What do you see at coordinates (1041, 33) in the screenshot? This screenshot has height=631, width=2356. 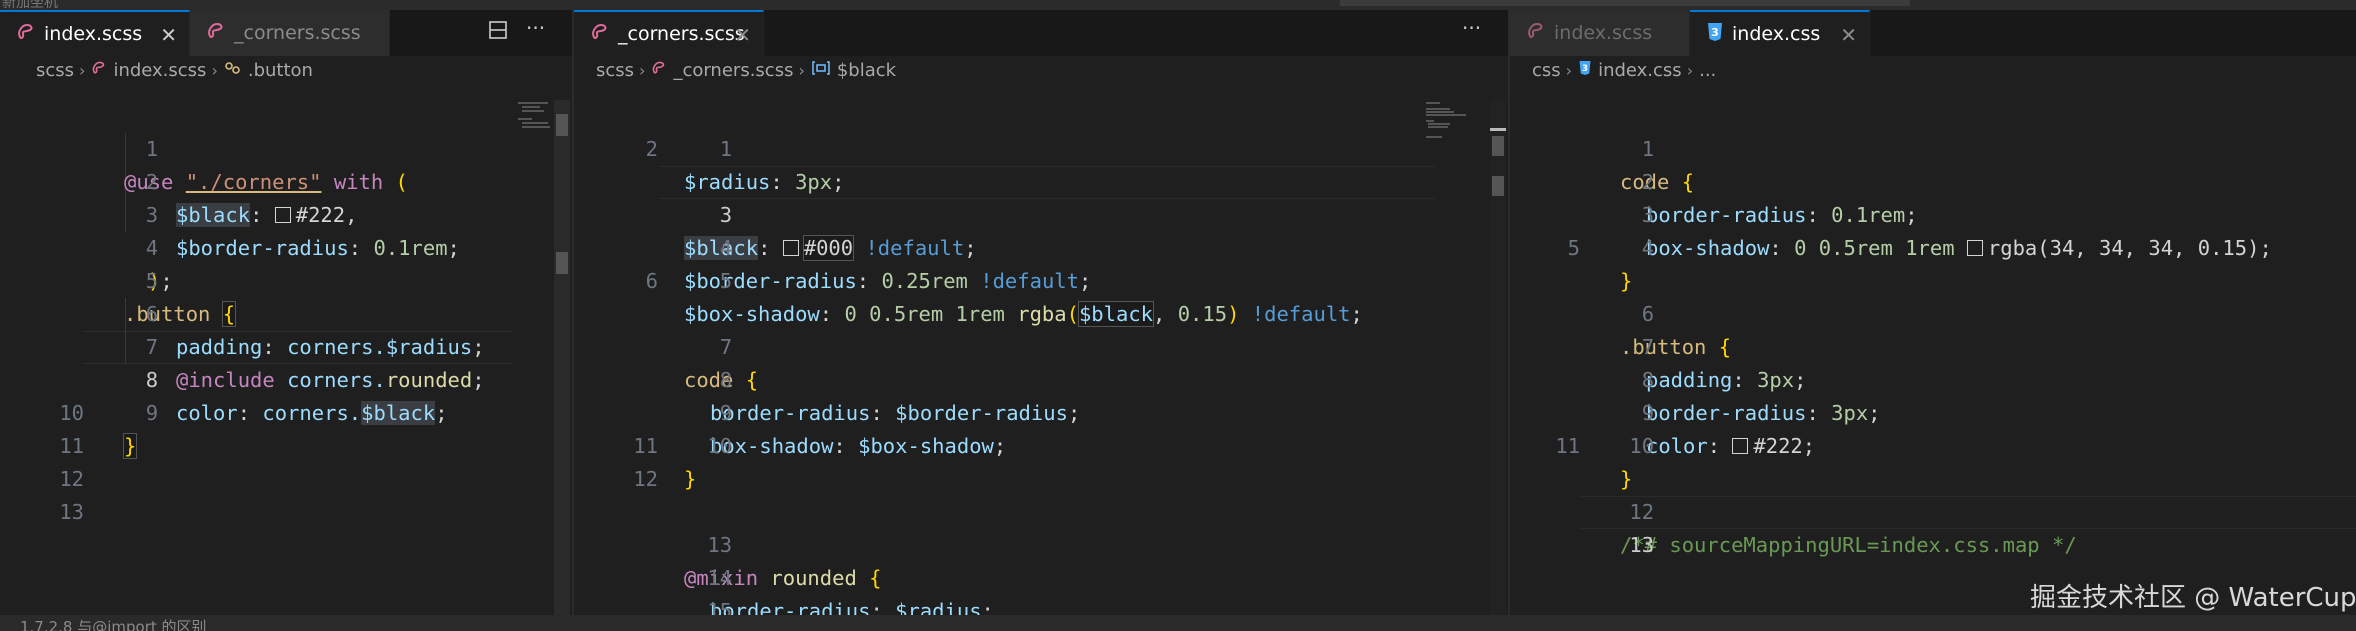 I see `tab-bar: _corners.scss ✕ ···` at bounding box center [1041, 33].